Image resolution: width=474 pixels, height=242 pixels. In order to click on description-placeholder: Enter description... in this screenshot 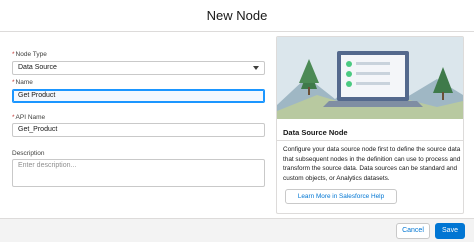, I will do `click(47, 165)`.